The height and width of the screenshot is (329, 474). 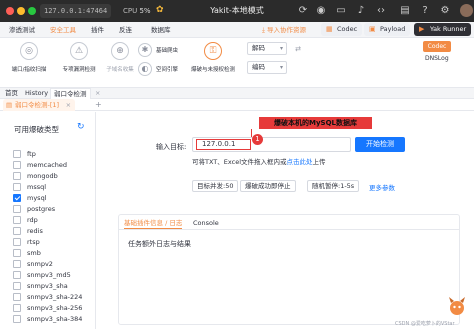 I want to click on port-scan-icon: ◎, so click(x=29, y=51).